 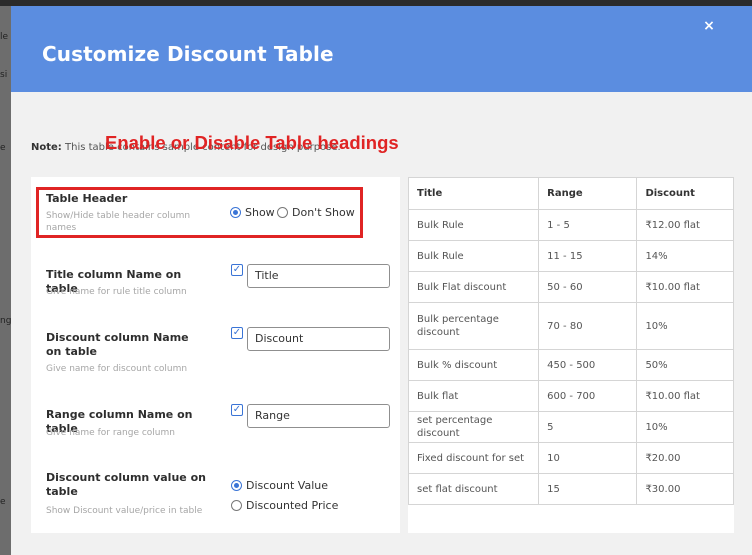 What do you see at coordinates (126, 484) in the screenshot?
I see `setting-title: Discount column value on table` at bounding box center [126, 484].